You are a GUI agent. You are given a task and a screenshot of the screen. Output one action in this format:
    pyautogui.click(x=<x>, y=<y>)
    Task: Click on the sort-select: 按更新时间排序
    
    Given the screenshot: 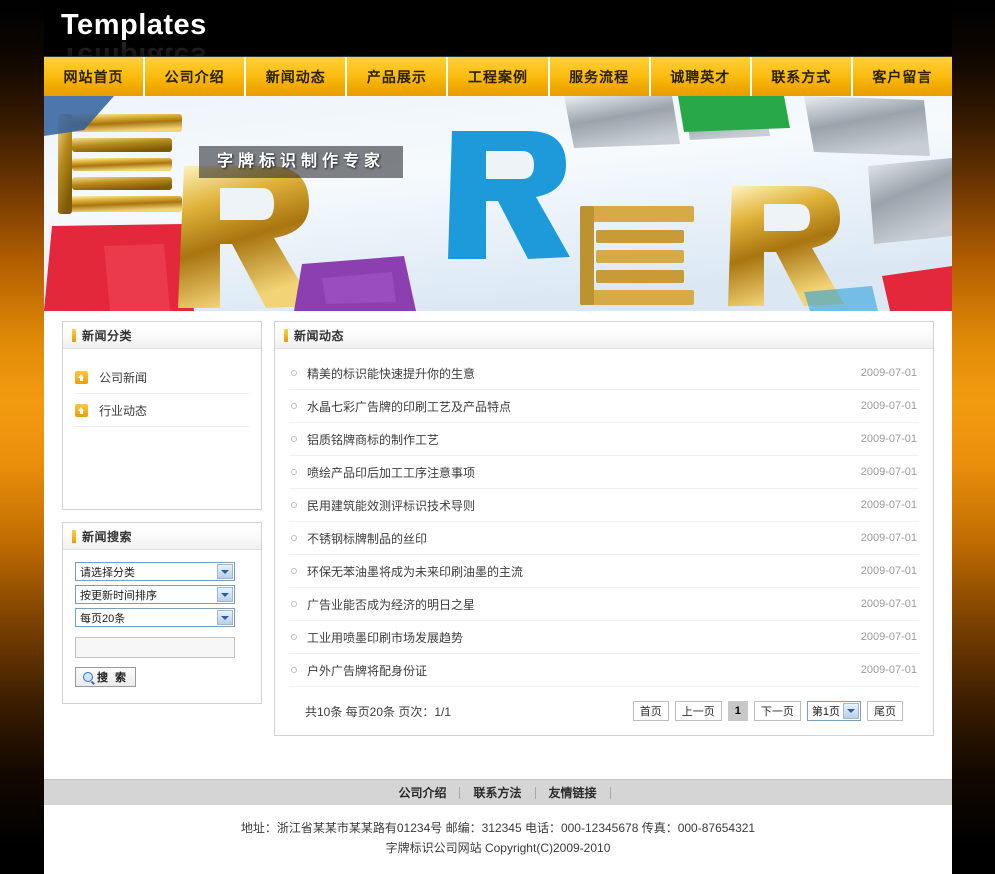 What is the action you would take?
    pyautogui.click(x=155, y=594)
    